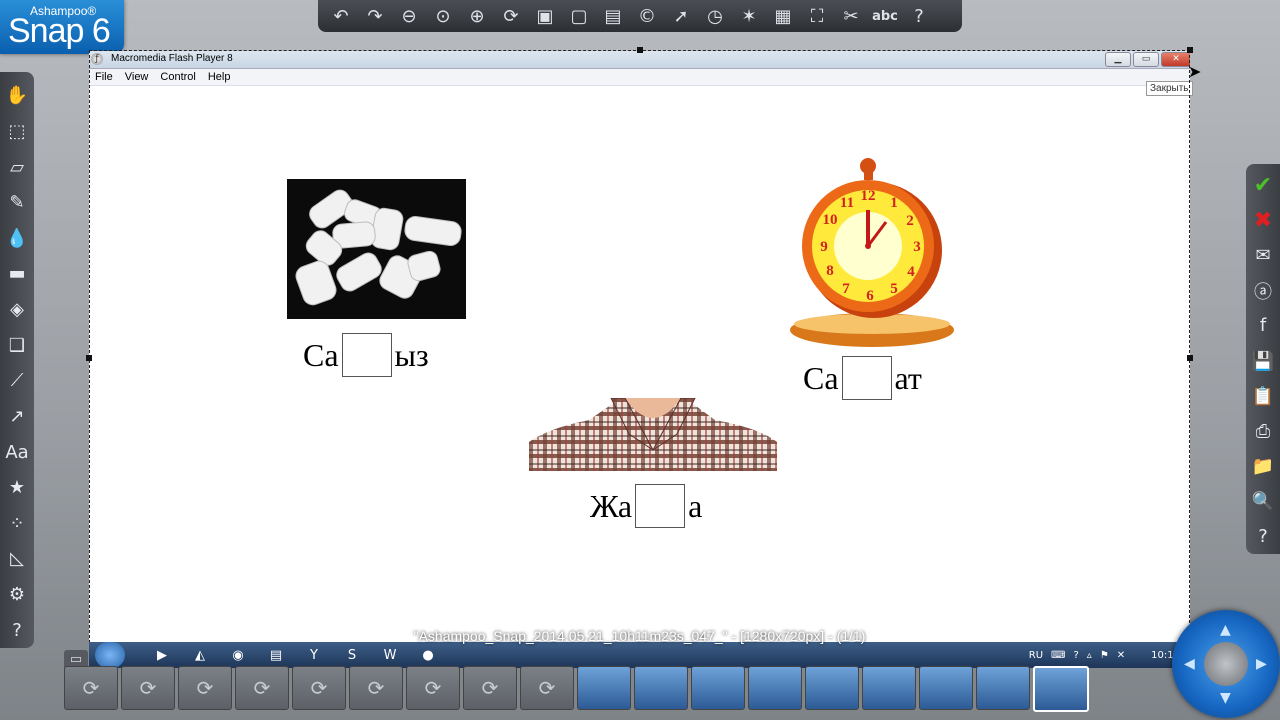 Image resolution: width=1280 pixels, height=720 pixels. I want to click on facebook-icon: f, so click(1263, 325).